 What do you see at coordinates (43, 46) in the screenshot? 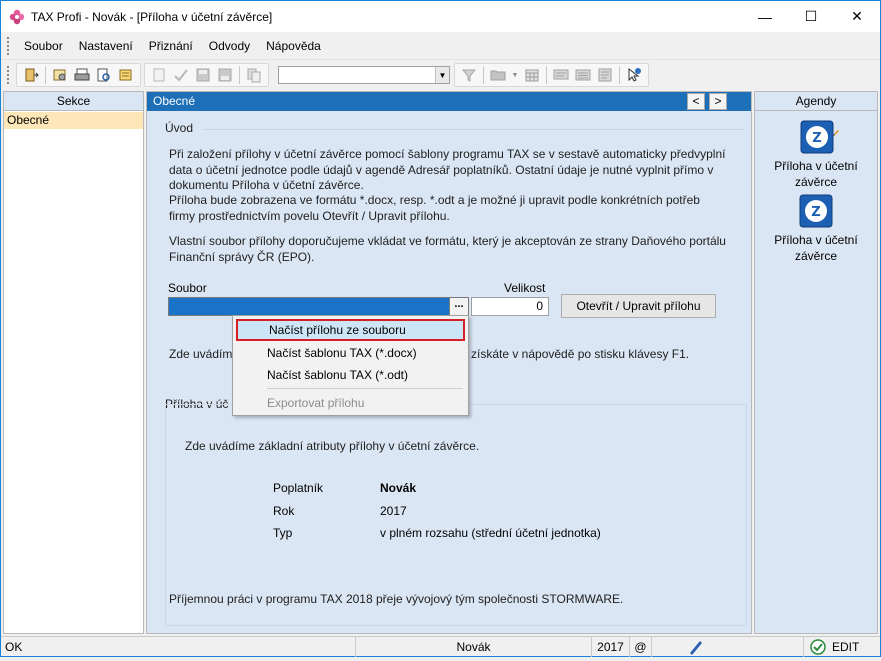
I see `menu-soubor: Soubor` at bounding box center [43, 46].